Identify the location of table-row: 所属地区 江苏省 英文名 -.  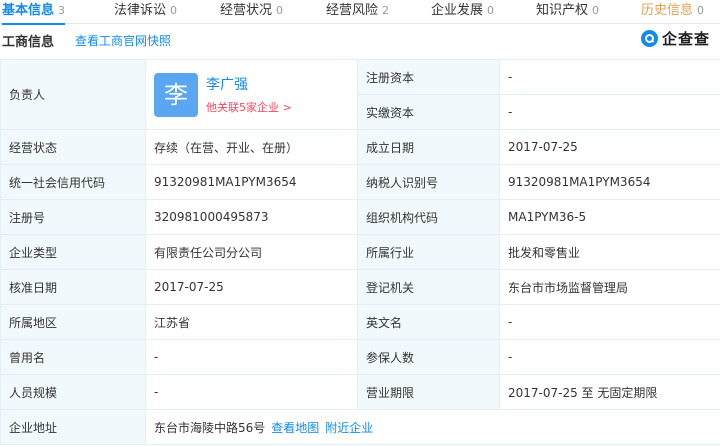
(360, 322).